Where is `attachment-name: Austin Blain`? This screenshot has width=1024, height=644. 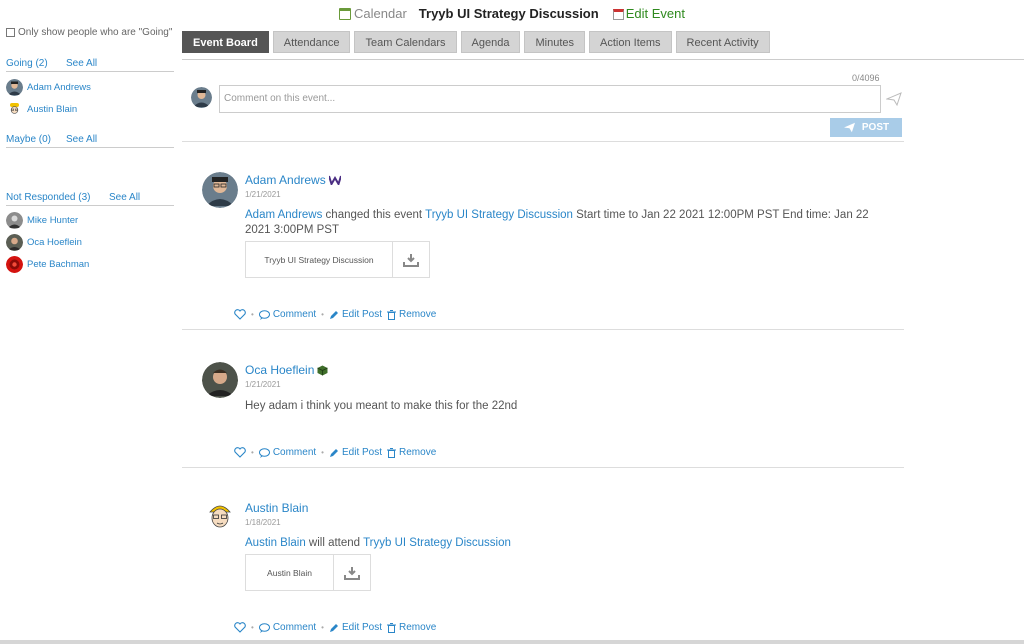 attachment-name: Austin Blain is located at coordinates (290, 572).